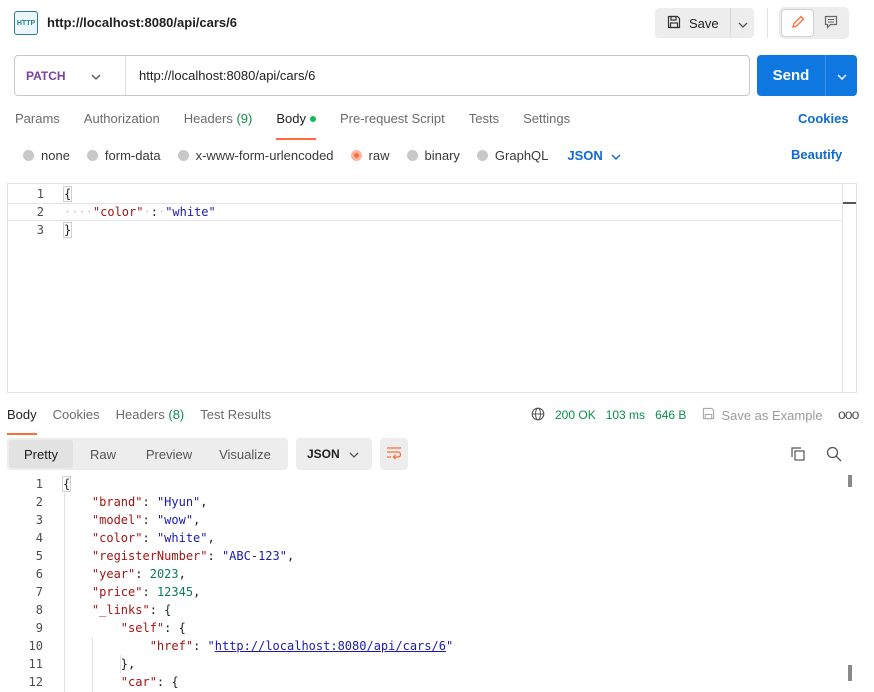 This screenshot has height=692, width=874. What do you see at coordinates (22, 421) in the screenshot?
I see `tab-response-body: Body` at bounding box center [22, 421].